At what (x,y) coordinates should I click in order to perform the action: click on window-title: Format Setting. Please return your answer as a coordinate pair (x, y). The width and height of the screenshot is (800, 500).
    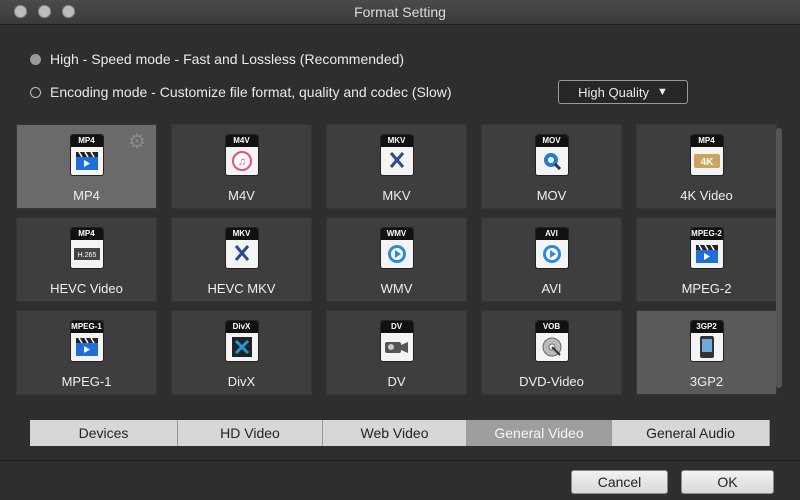
    Looking at the image, I should click on (400, 12).